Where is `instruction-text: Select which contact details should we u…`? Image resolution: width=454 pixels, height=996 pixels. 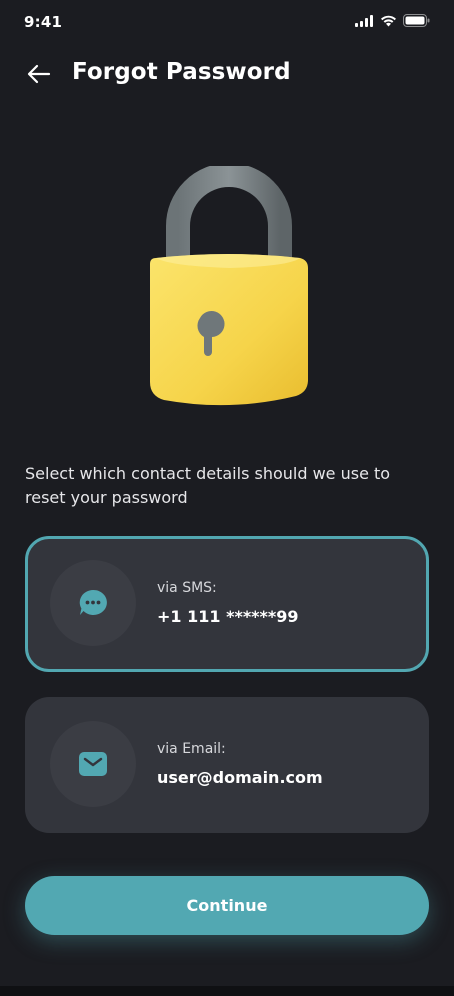
instruction-text: Select which contact details should we u… is located at coordinates (208, 485).